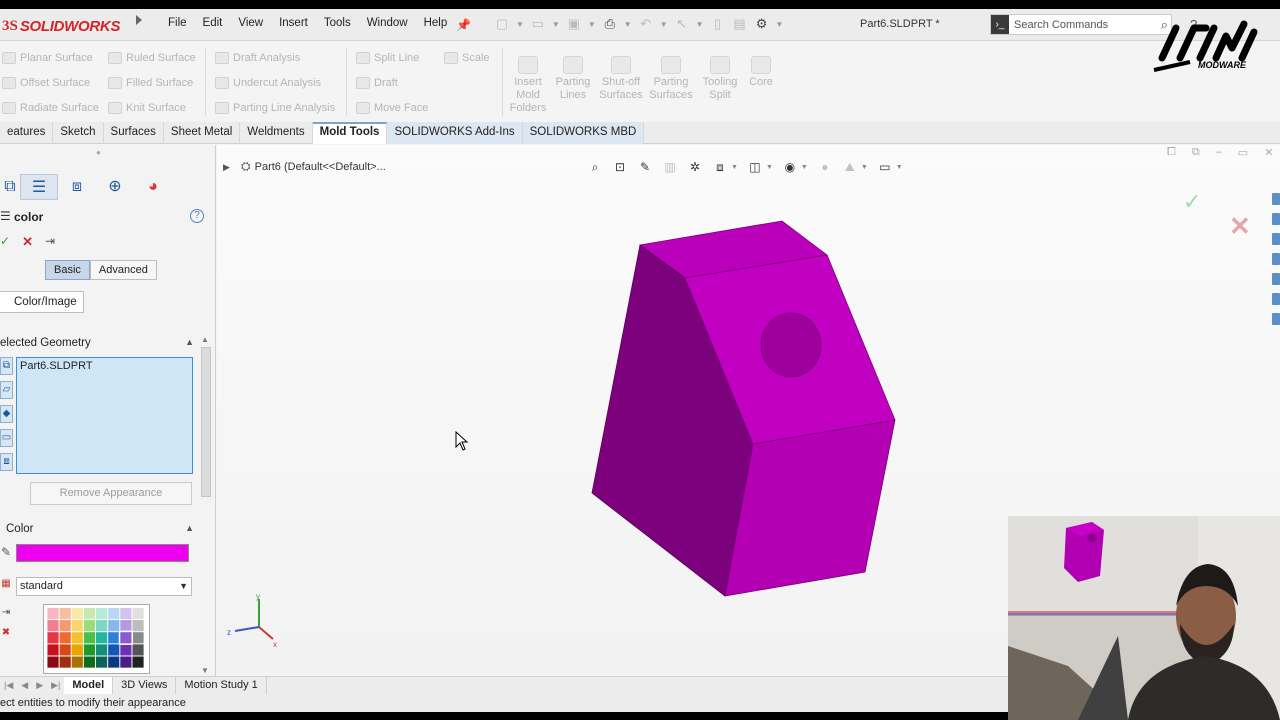 The width and height of the screenshot is (1280, 720). I want to click on part-model, so click(747, 410).